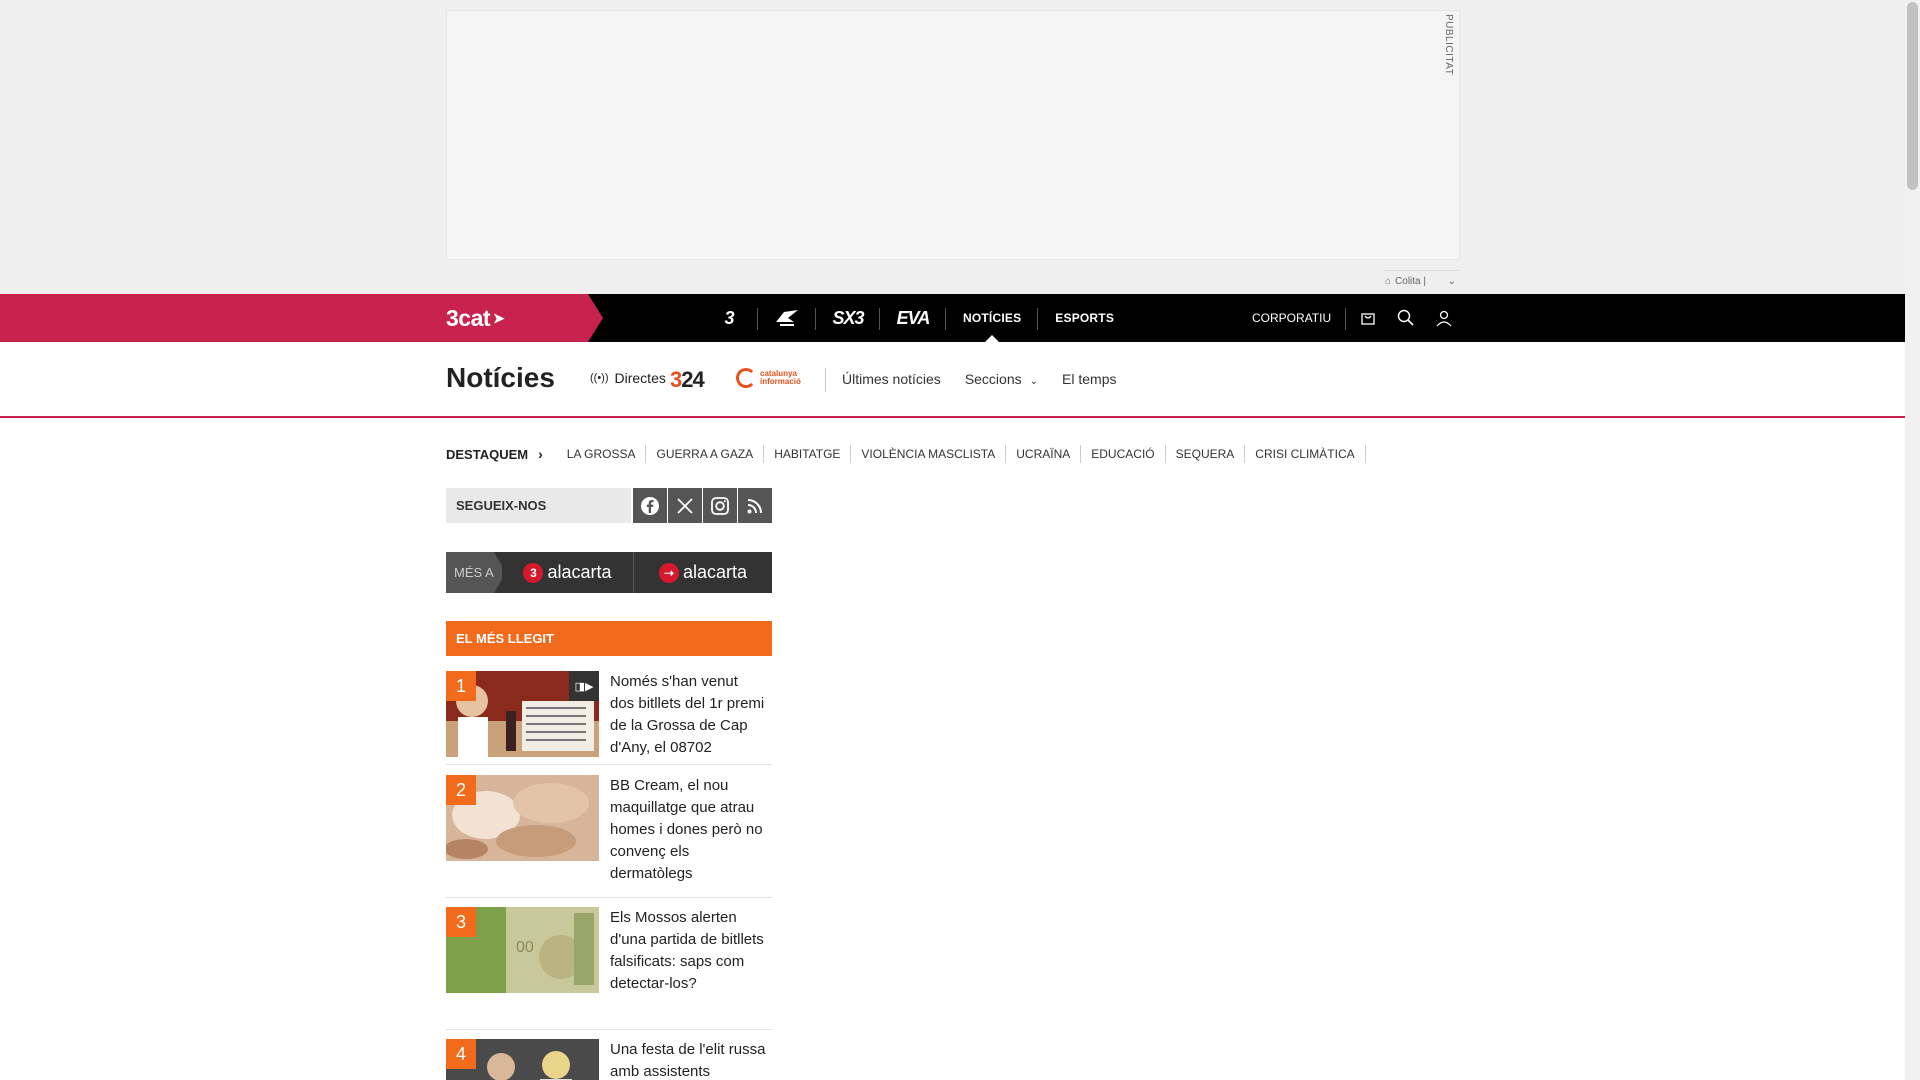  I want to click on page-title: Notícies, so click(500, 378).